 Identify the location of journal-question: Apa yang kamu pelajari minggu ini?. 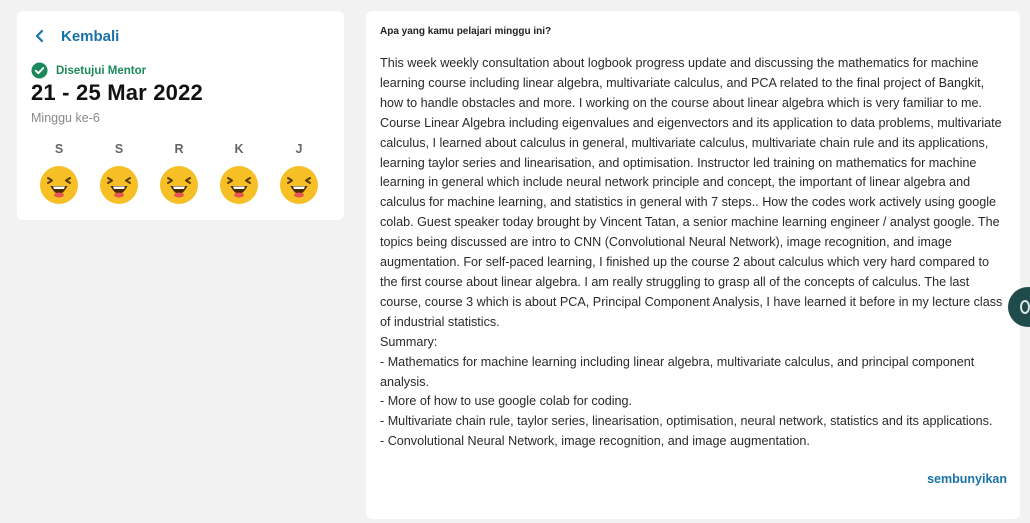
(466, 31).